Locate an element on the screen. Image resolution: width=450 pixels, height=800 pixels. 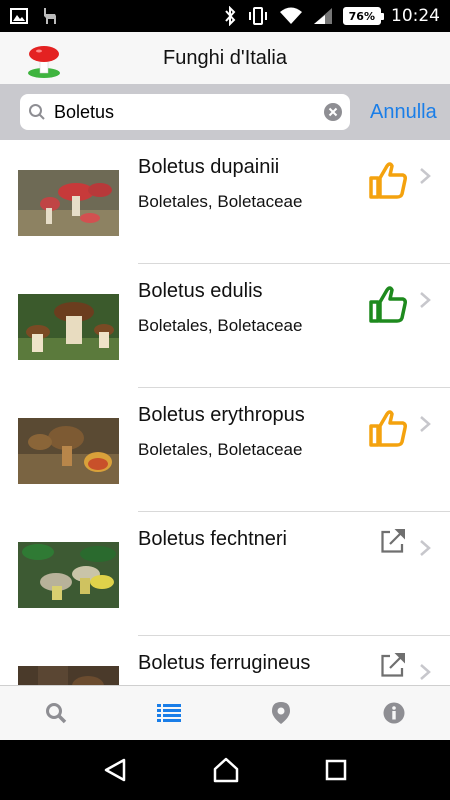
item-name: Boletus dupainii is located at coordinates (209, 167).